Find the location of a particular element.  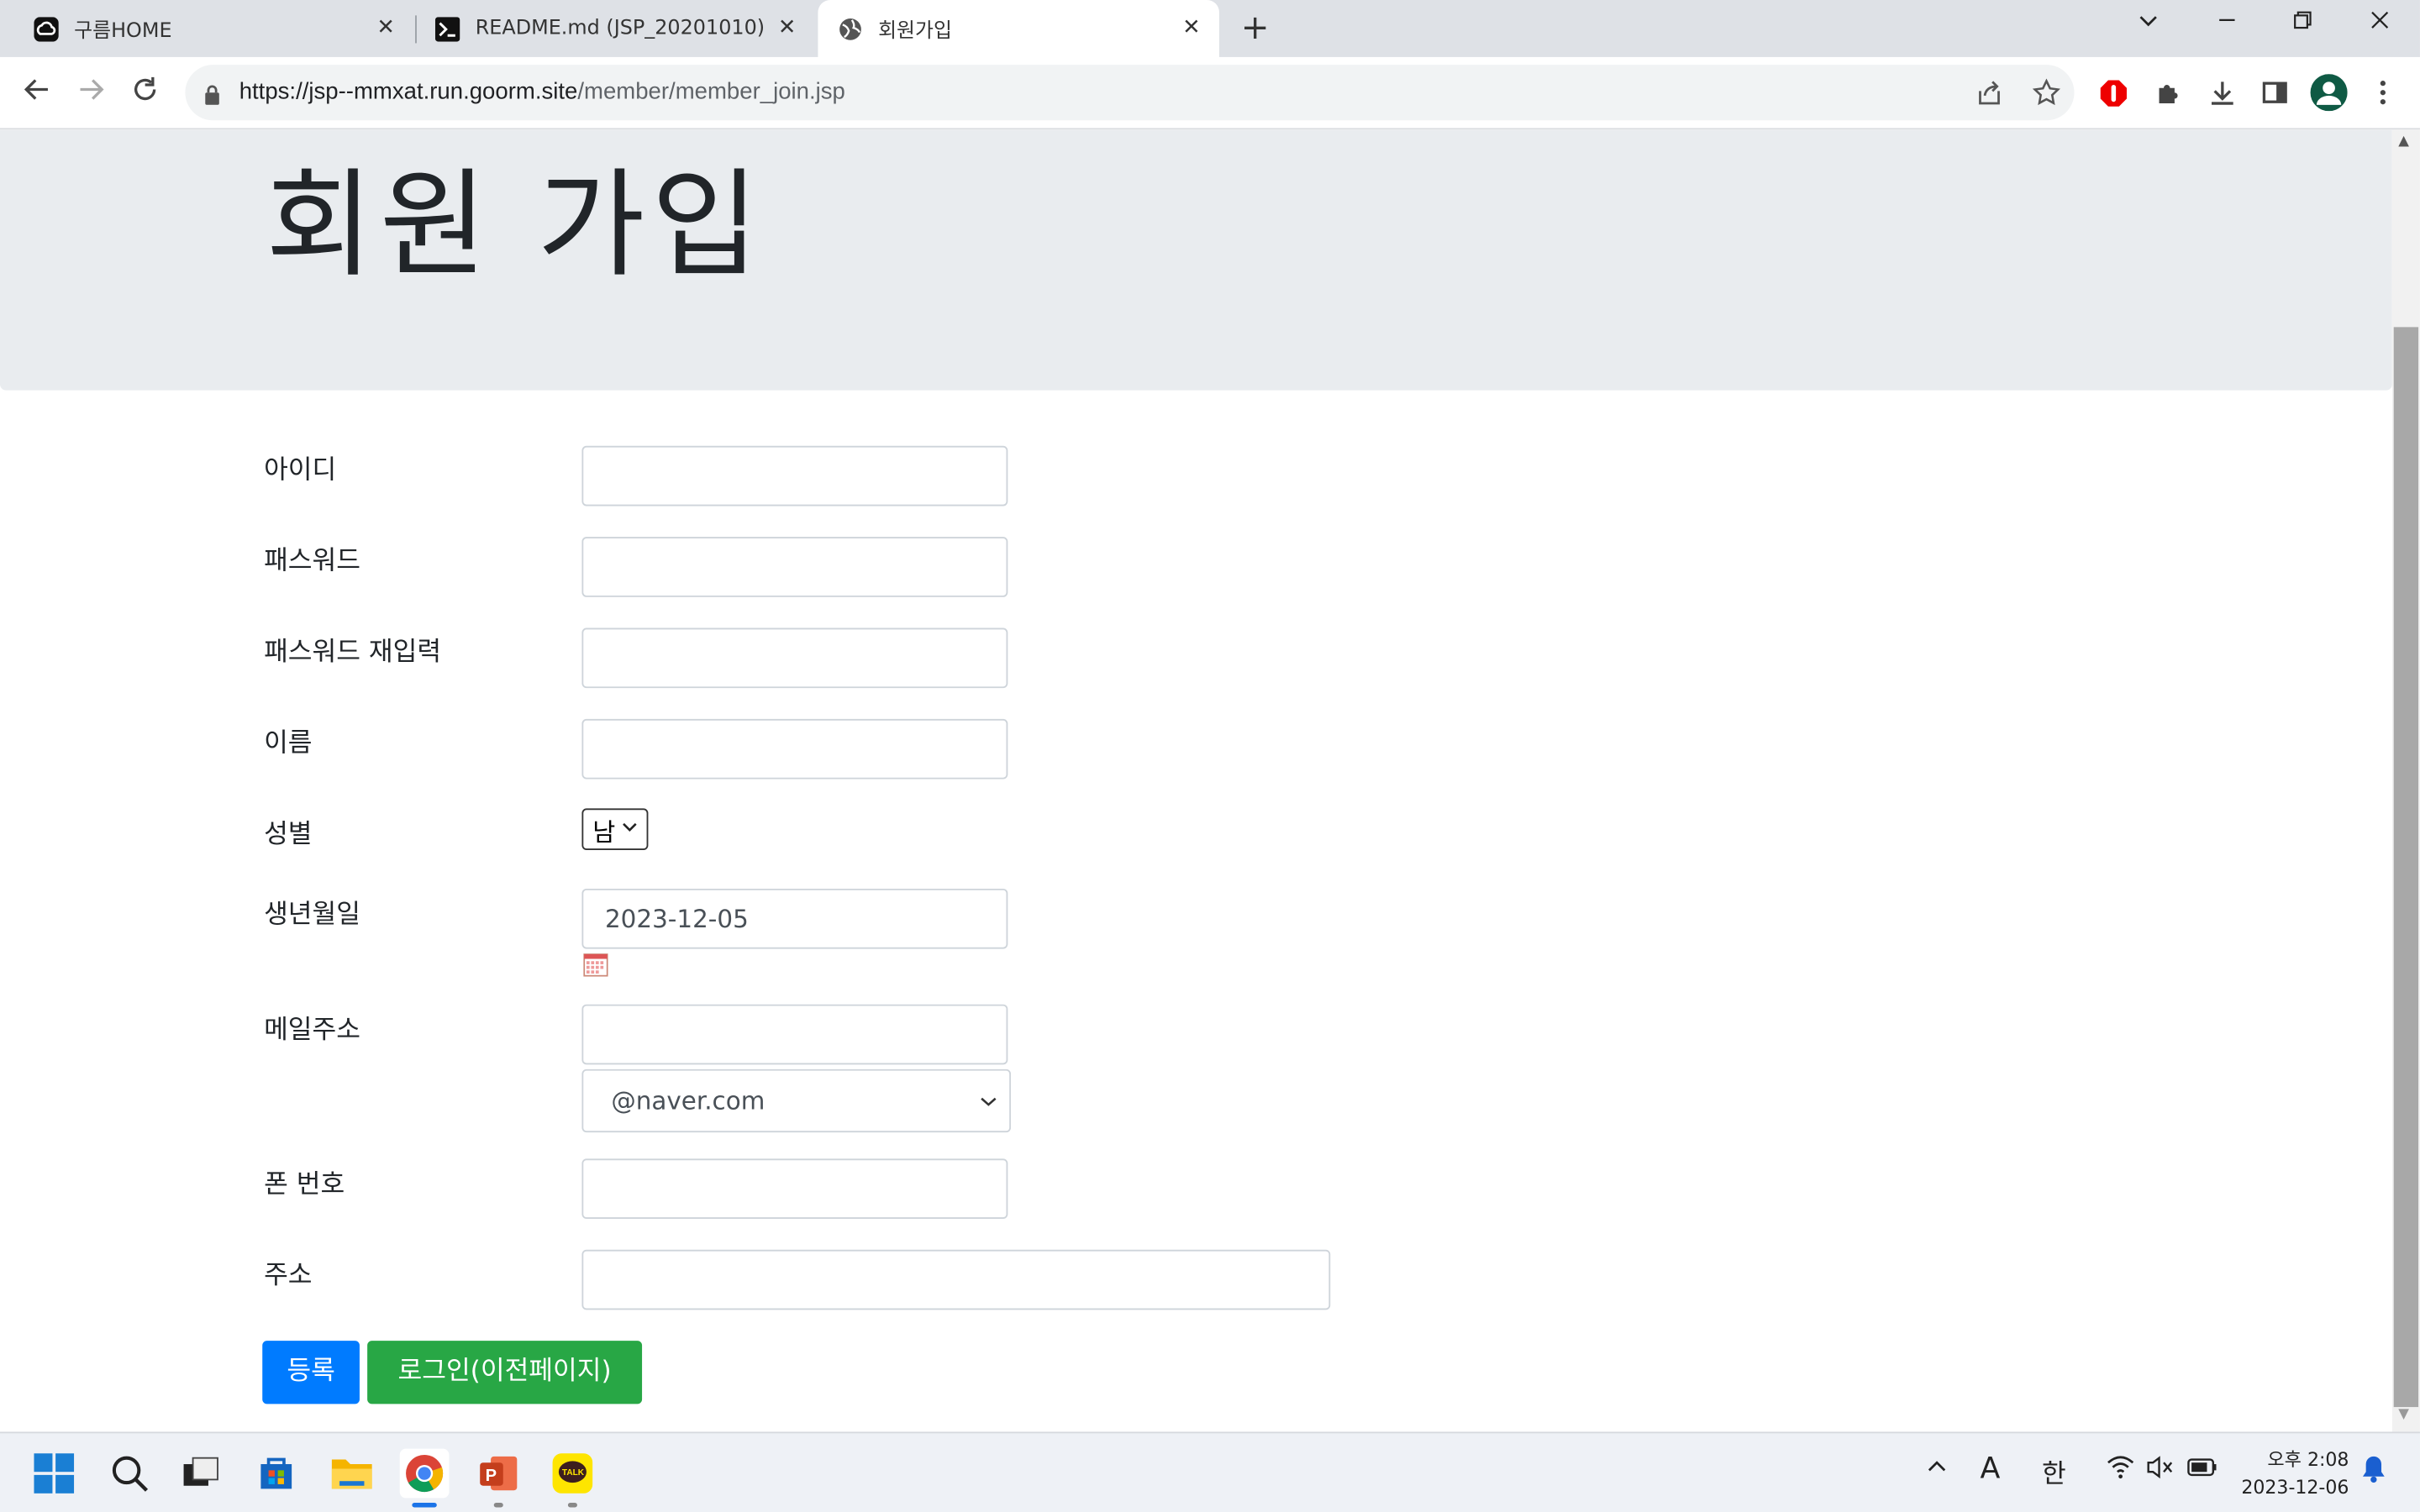

tray-overflow-icon is located at coordinates (1937, 1470).